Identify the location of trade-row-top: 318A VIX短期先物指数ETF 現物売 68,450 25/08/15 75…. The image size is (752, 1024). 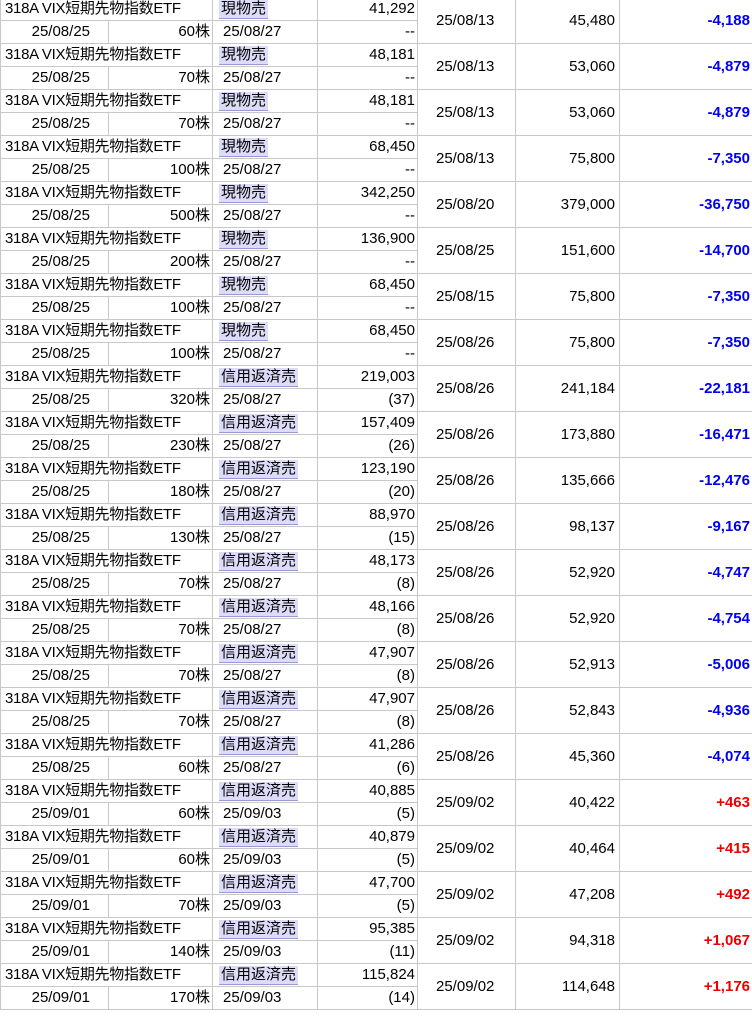
(376, 296).